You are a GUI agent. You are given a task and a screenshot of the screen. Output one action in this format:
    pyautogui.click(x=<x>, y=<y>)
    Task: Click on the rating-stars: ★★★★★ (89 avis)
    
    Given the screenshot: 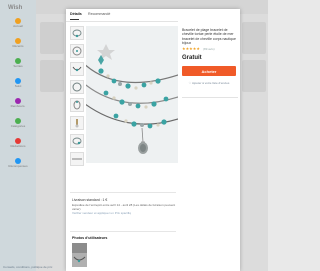 What is the action you would take?
    pyautogui.click(x=209, y=49)
    